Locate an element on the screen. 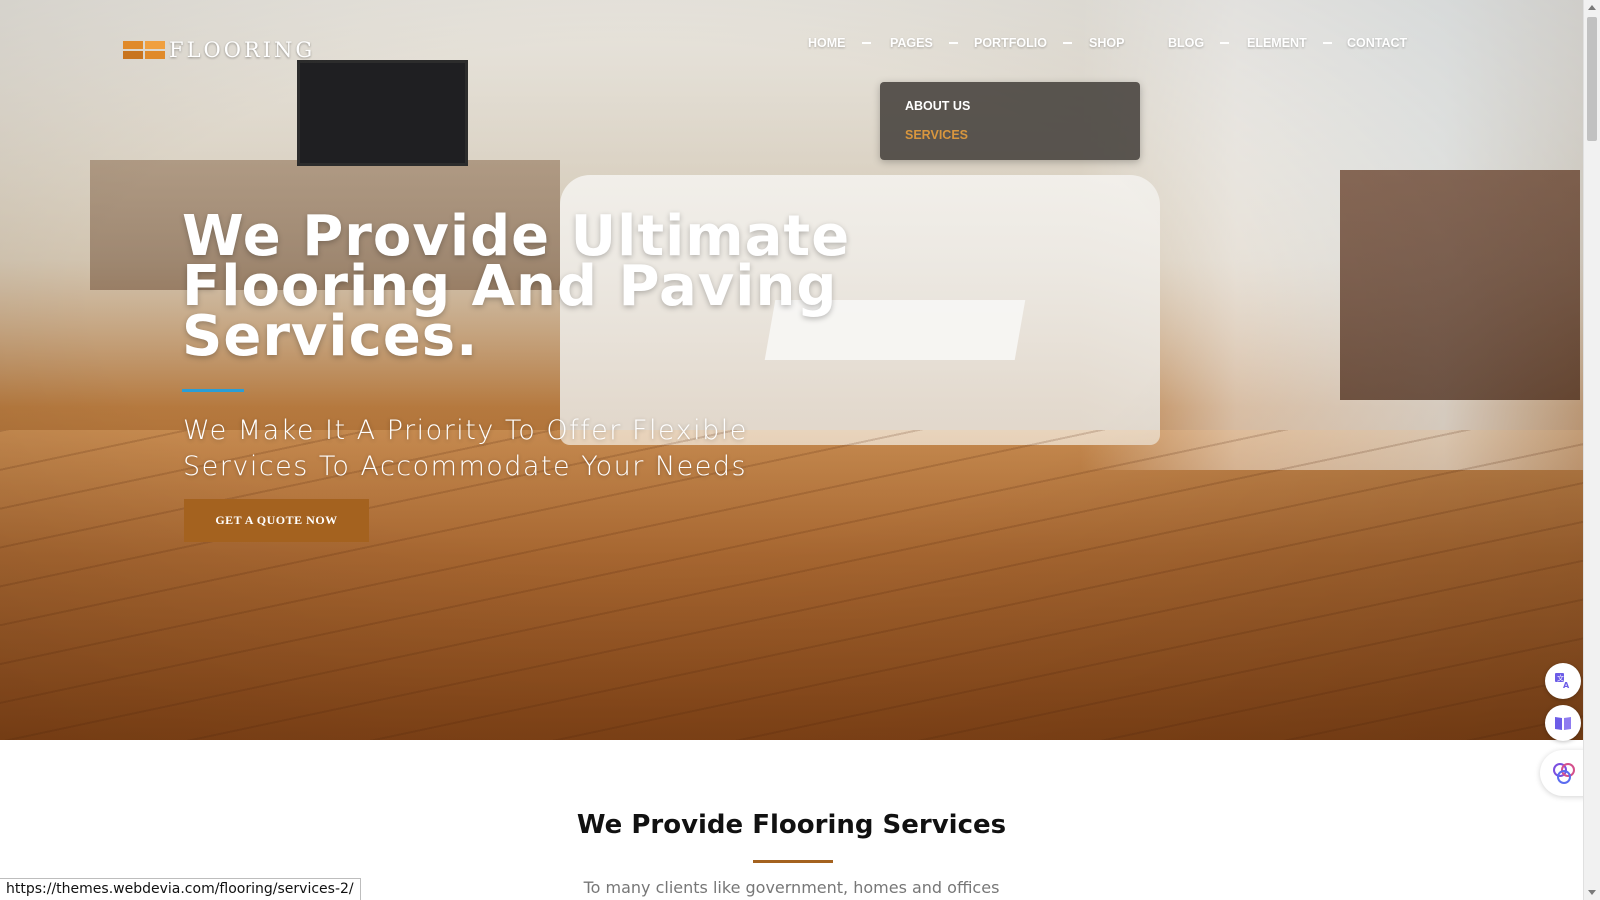 Image resolution: width=1600 pixels, height=900 pixels. translate-icon: 文 A is located at coordinates (1563, 681).